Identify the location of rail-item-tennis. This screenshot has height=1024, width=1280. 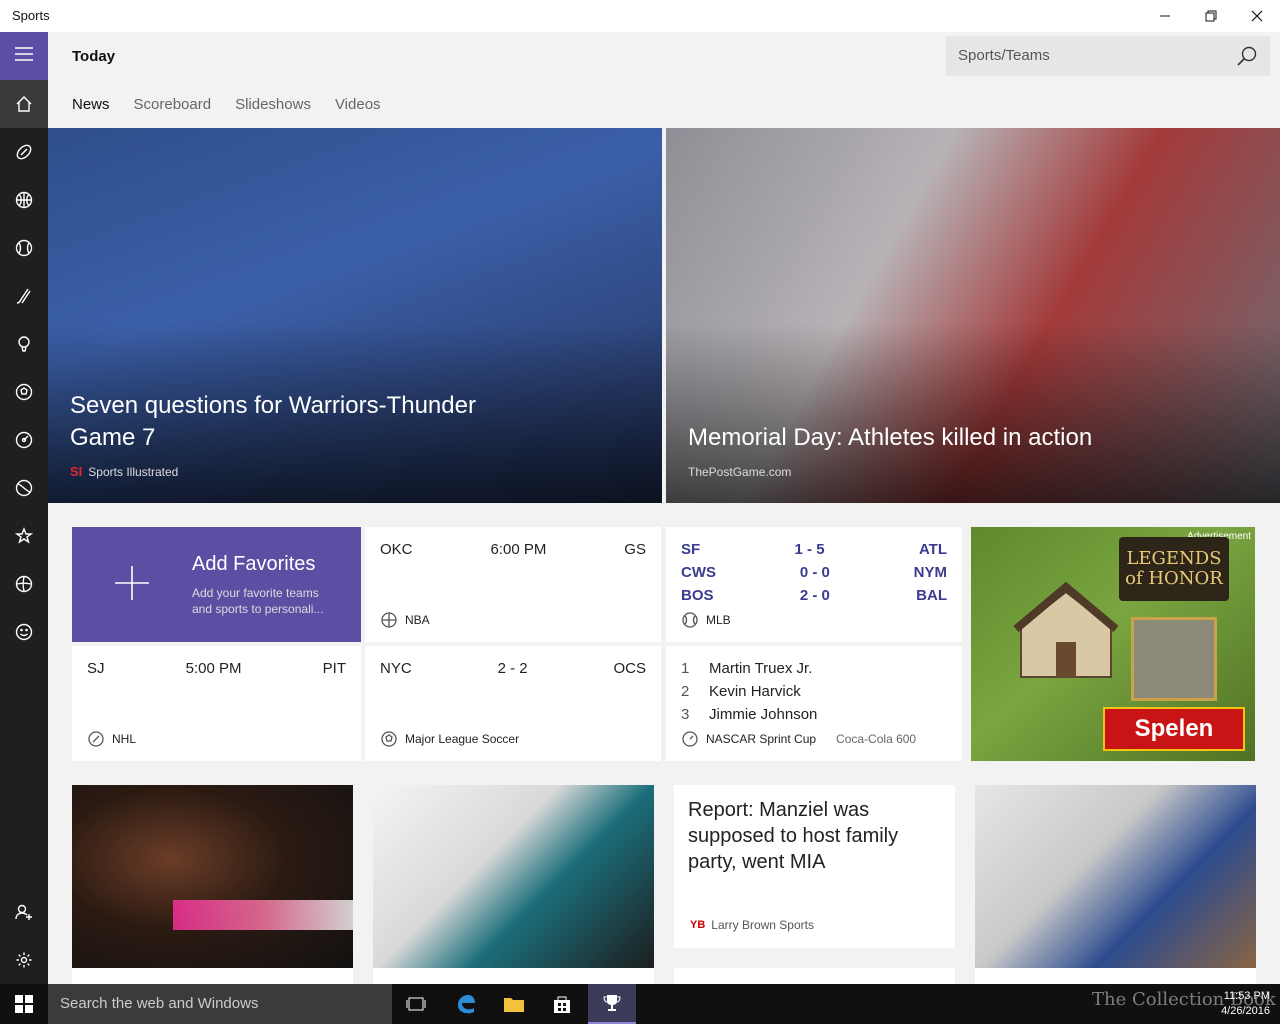
(24, 488).